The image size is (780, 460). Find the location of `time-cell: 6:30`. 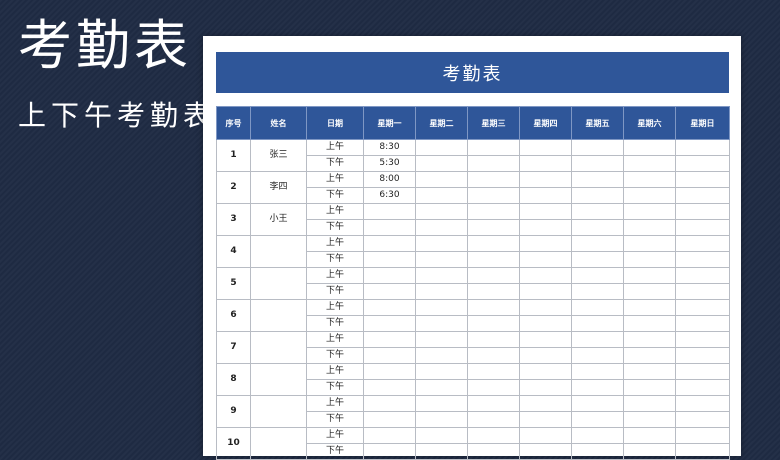

time-cell: 6:30 is located at coordinates (389, 195).